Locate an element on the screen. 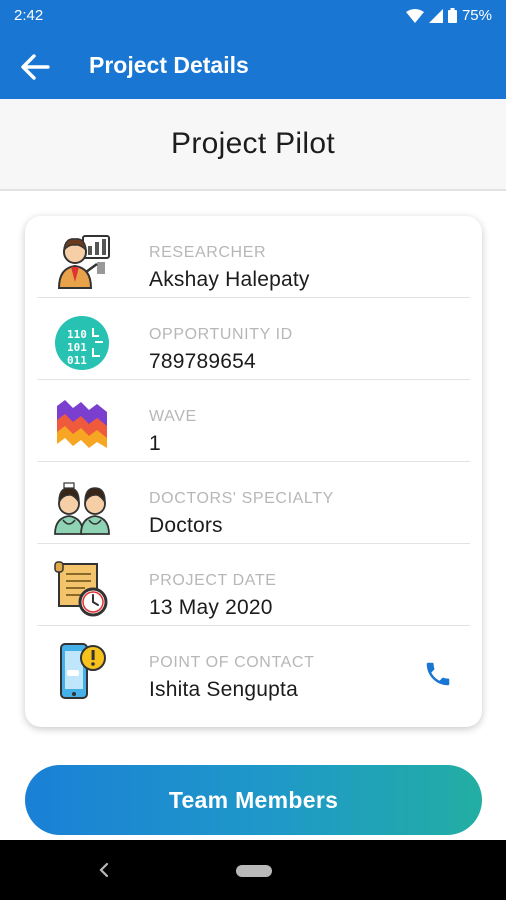 The height and width of the screenshot is (900, 506). doctors-icon is located at coordinates (82, 508).